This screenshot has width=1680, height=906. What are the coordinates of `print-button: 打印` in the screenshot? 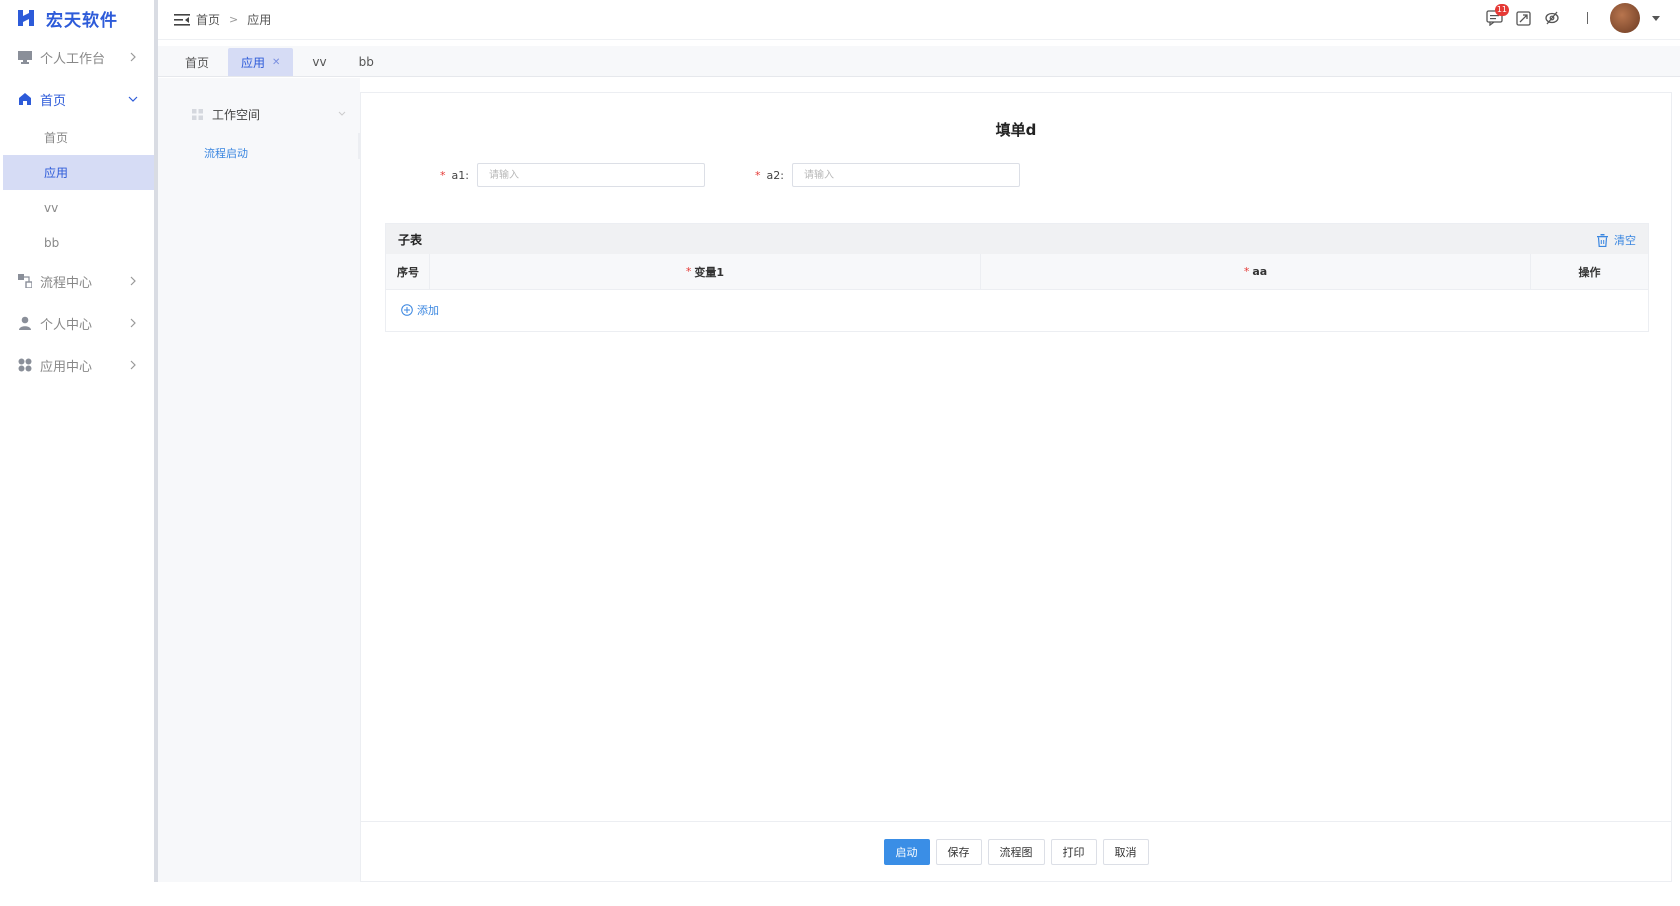 It's located at (1073, 851).